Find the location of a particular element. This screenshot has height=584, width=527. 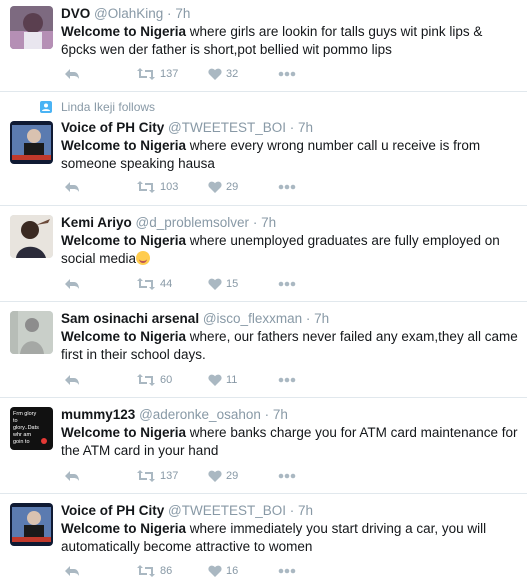

like-button: 32 is located at coordinates (223, 74).